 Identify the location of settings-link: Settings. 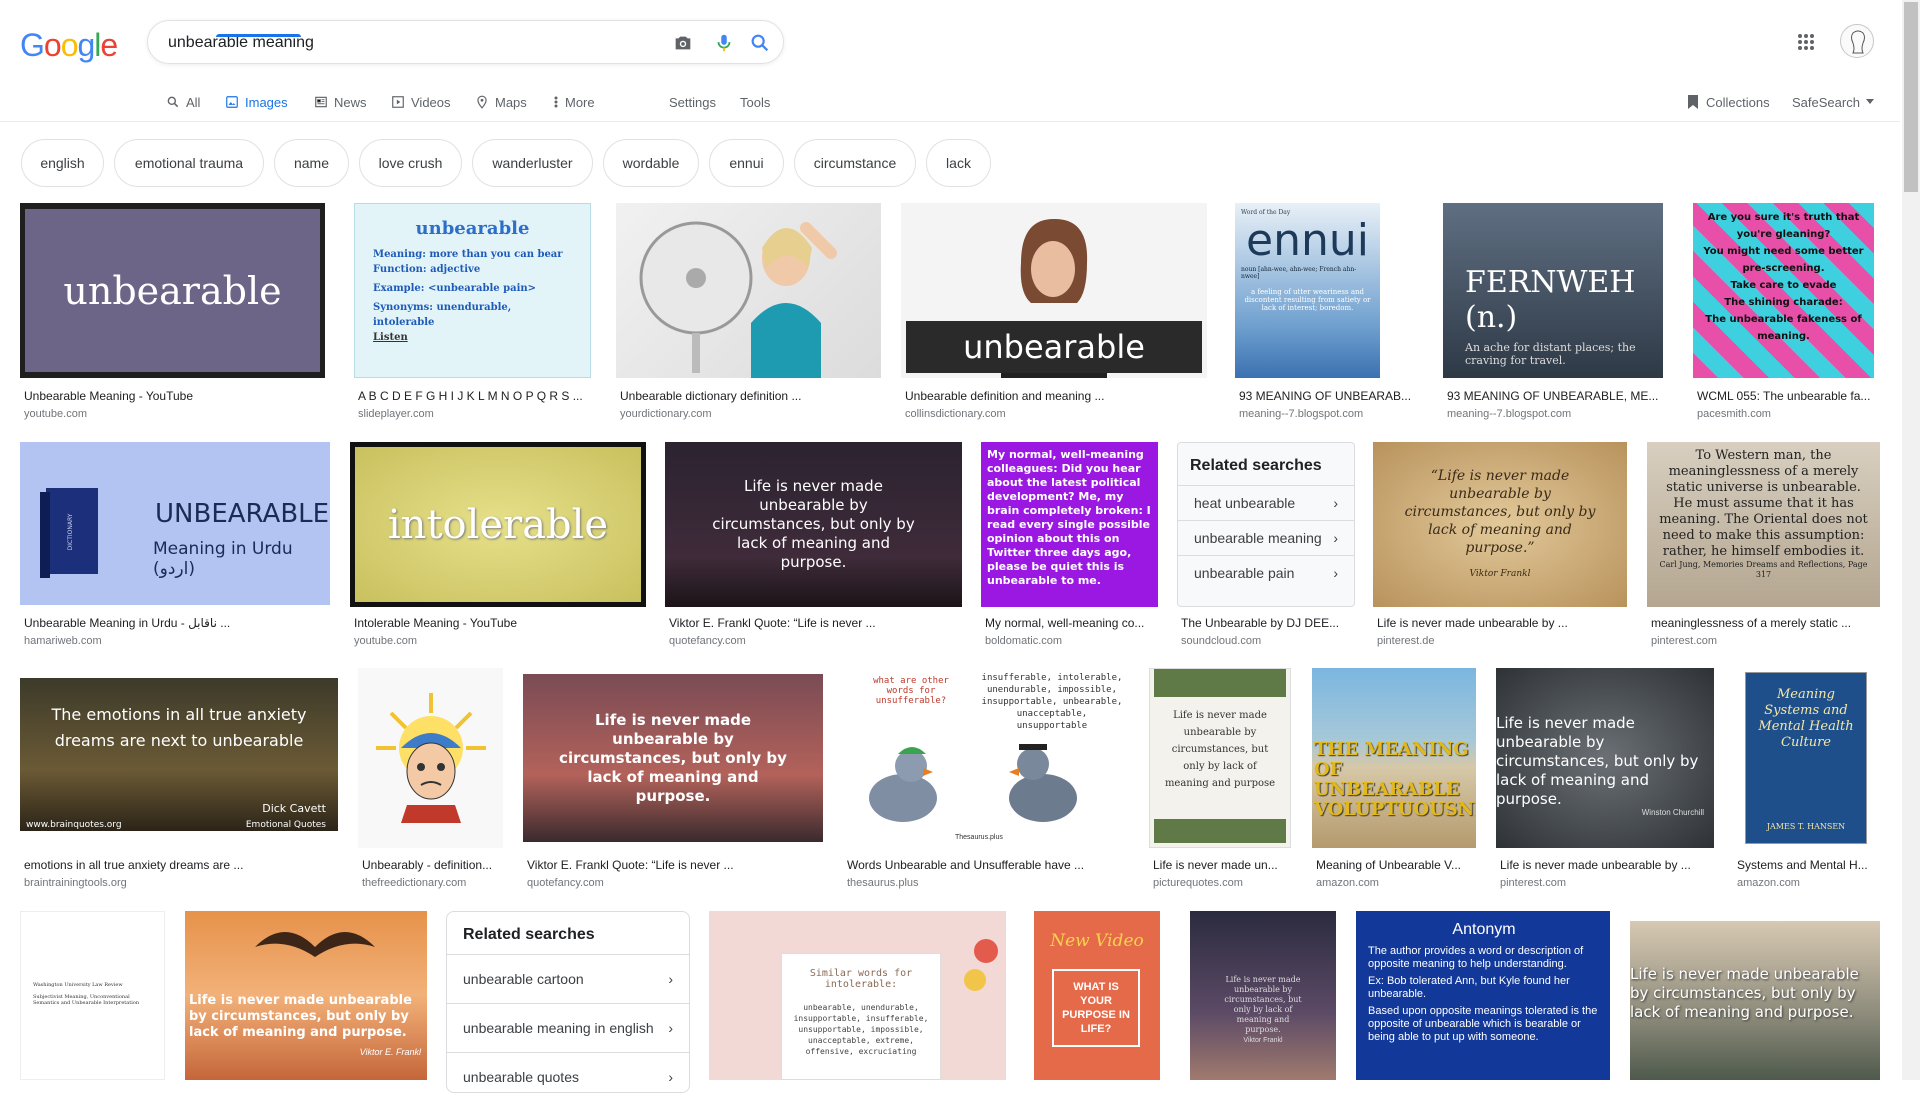
(692, 102).